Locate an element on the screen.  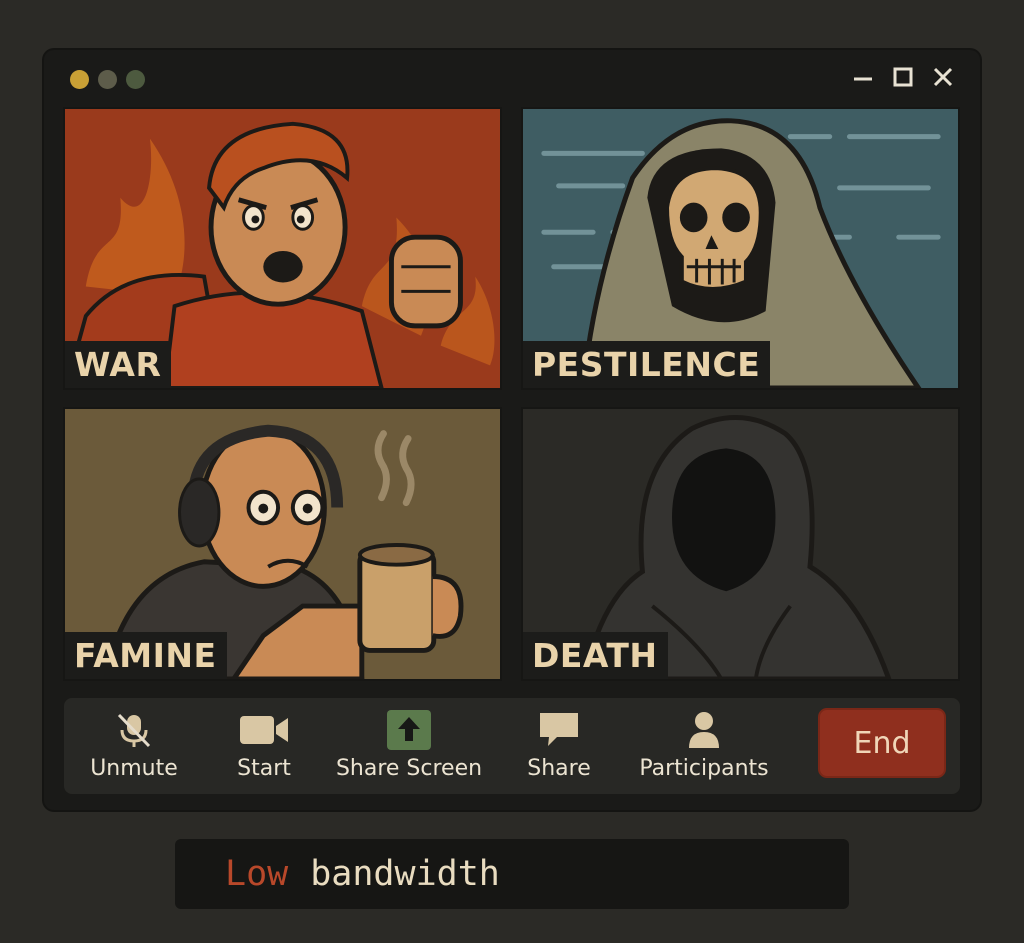
participants-button: Participants is located at coordinates (704, 748).